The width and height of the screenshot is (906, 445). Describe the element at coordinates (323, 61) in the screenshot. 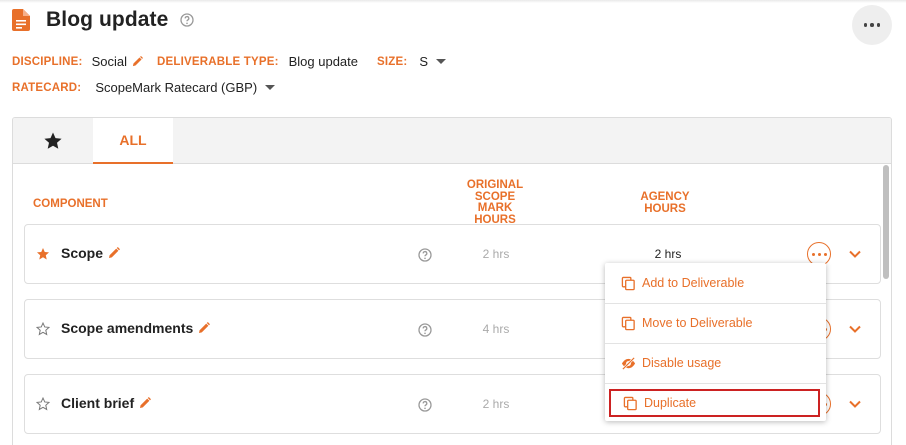

I see `deliverable-type-value: Blog update` at that location.